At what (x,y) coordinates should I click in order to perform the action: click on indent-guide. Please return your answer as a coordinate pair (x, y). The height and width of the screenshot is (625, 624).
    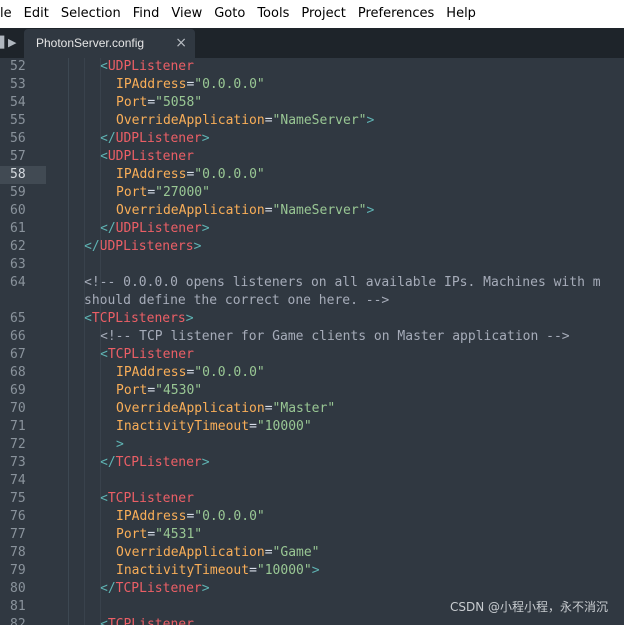
    Looking at the image, I should click on (68, 341).